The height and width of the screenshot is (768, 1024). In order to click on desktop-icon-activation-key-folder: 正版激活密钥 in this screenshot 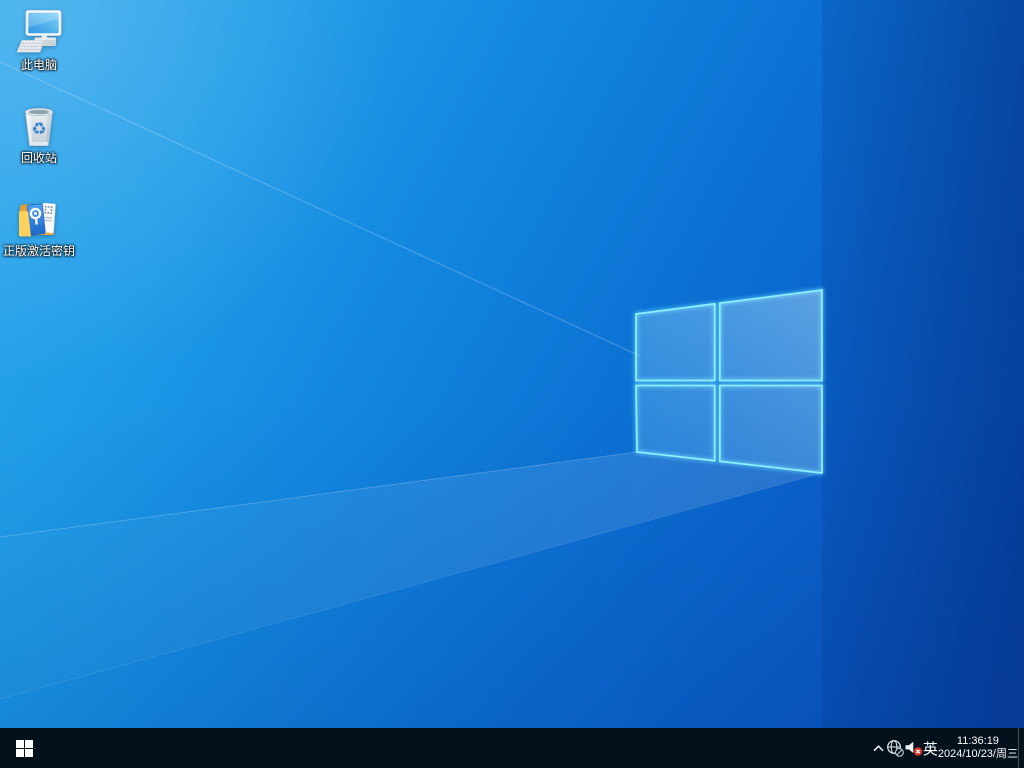, I will do `click(39, 226)`.